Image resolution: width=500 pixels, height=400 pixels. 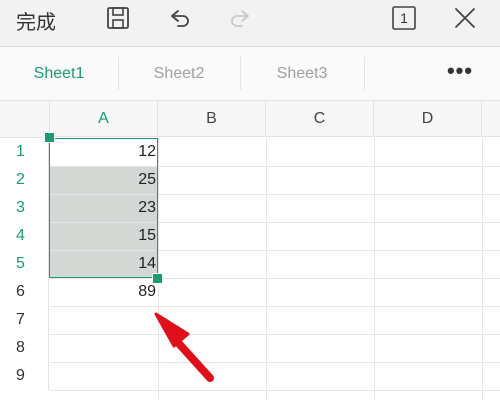 What do you see at coordinates (320, 119) in the screenshot?
I see `column-header-c: C` at bounding box center [320, 119].